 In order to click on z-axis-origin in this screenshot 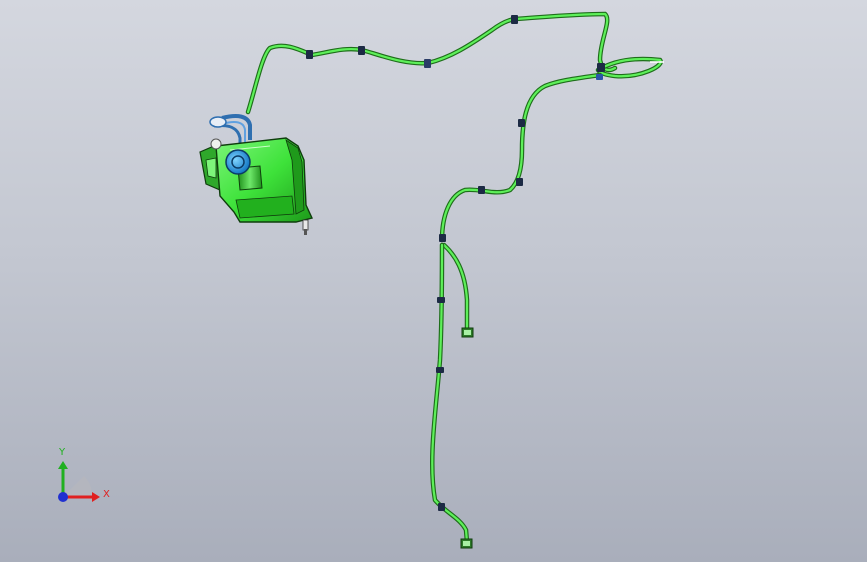, I will do `click(63, 497)`.